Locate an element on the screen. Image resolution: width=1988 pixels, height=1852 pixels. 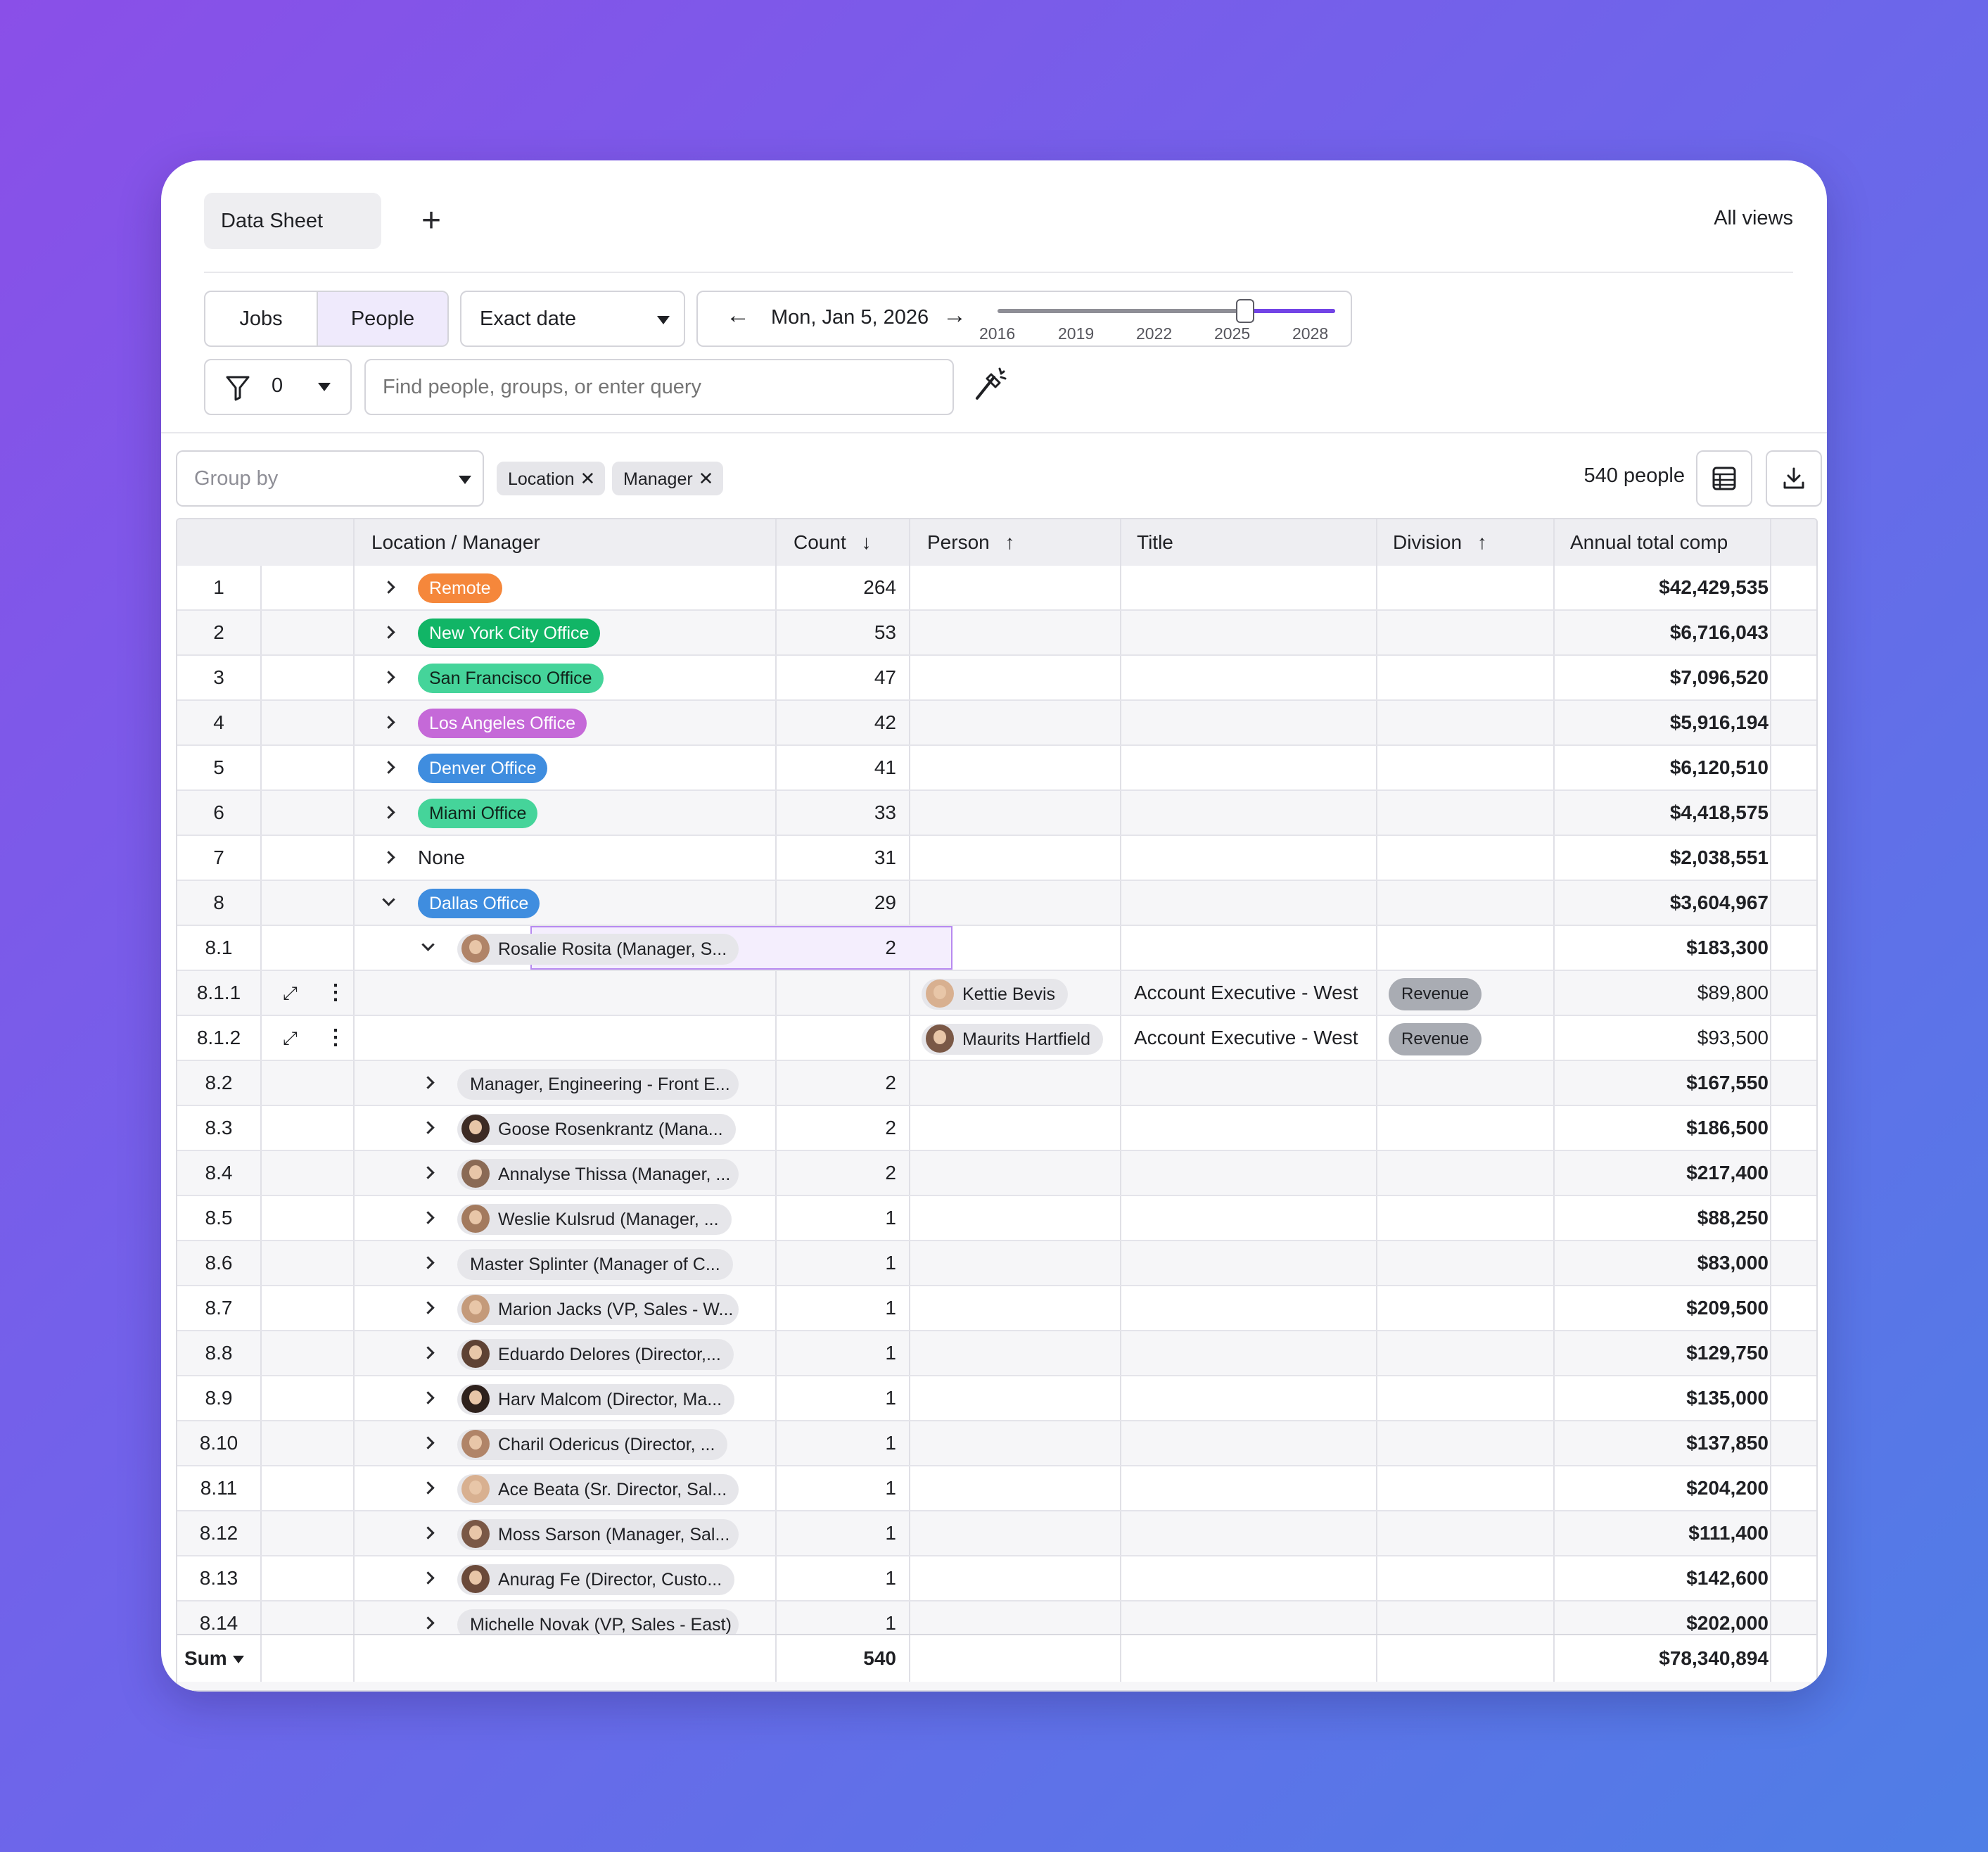
table-row: 4 Los Angeles Office 42 $5,916,194 is located at coordinates (996, 723).